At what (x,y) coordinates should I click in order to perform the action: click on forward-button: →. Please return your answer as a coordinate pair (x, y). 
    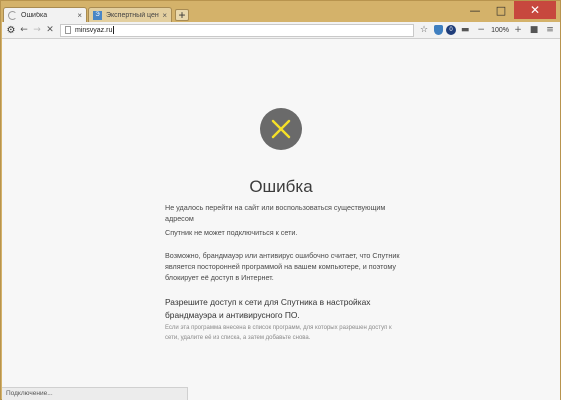
    Looking at the image, I should click on (37, 30).